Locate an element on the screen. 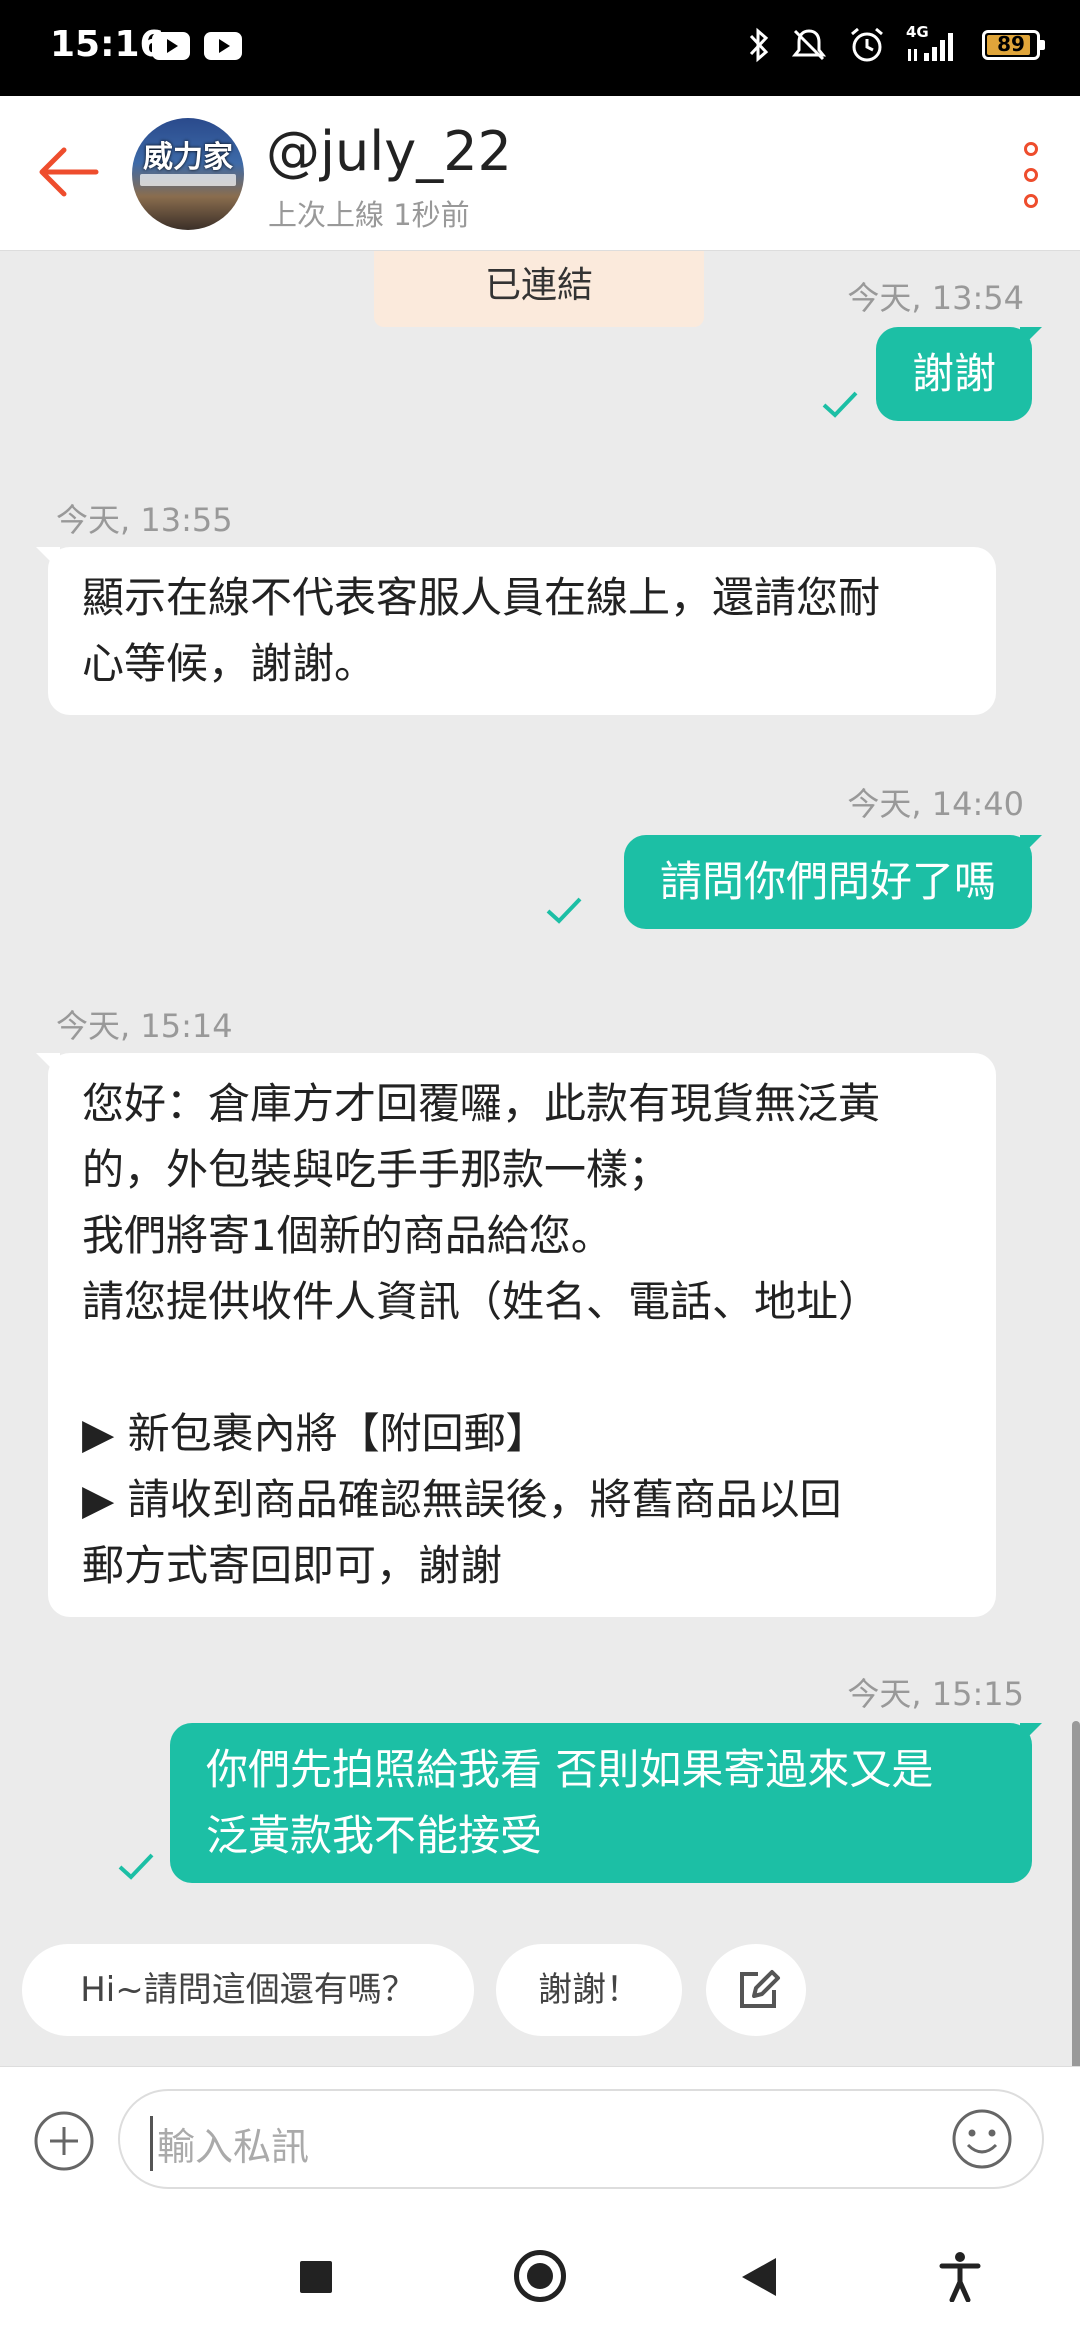  edit-quick-replies-button is located at coordinates (756, 1990).